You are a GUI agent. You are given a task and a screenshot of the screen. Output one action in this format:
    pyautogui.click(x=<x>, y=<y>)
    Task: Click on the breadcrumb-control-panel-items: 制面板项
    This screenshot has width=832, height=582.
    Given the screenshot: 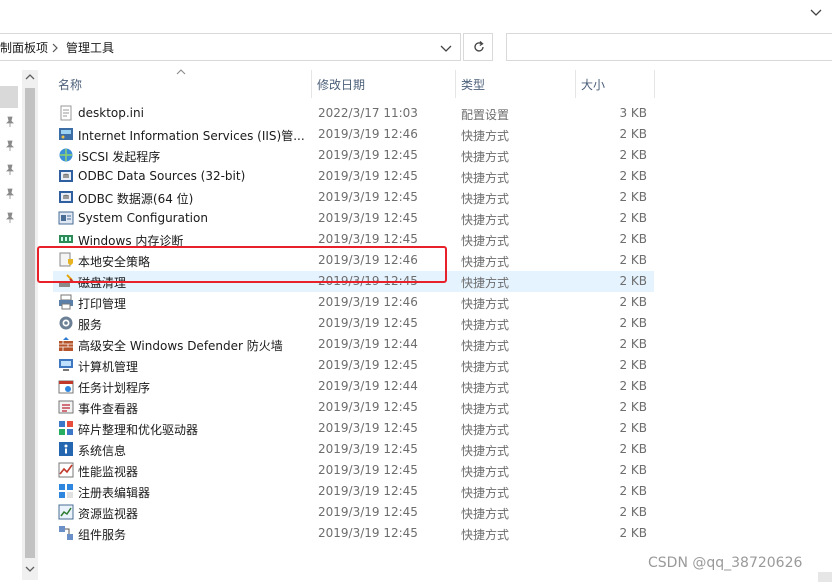 What is the action you would take?
    pyautogui.click(x=24, y=47)
    